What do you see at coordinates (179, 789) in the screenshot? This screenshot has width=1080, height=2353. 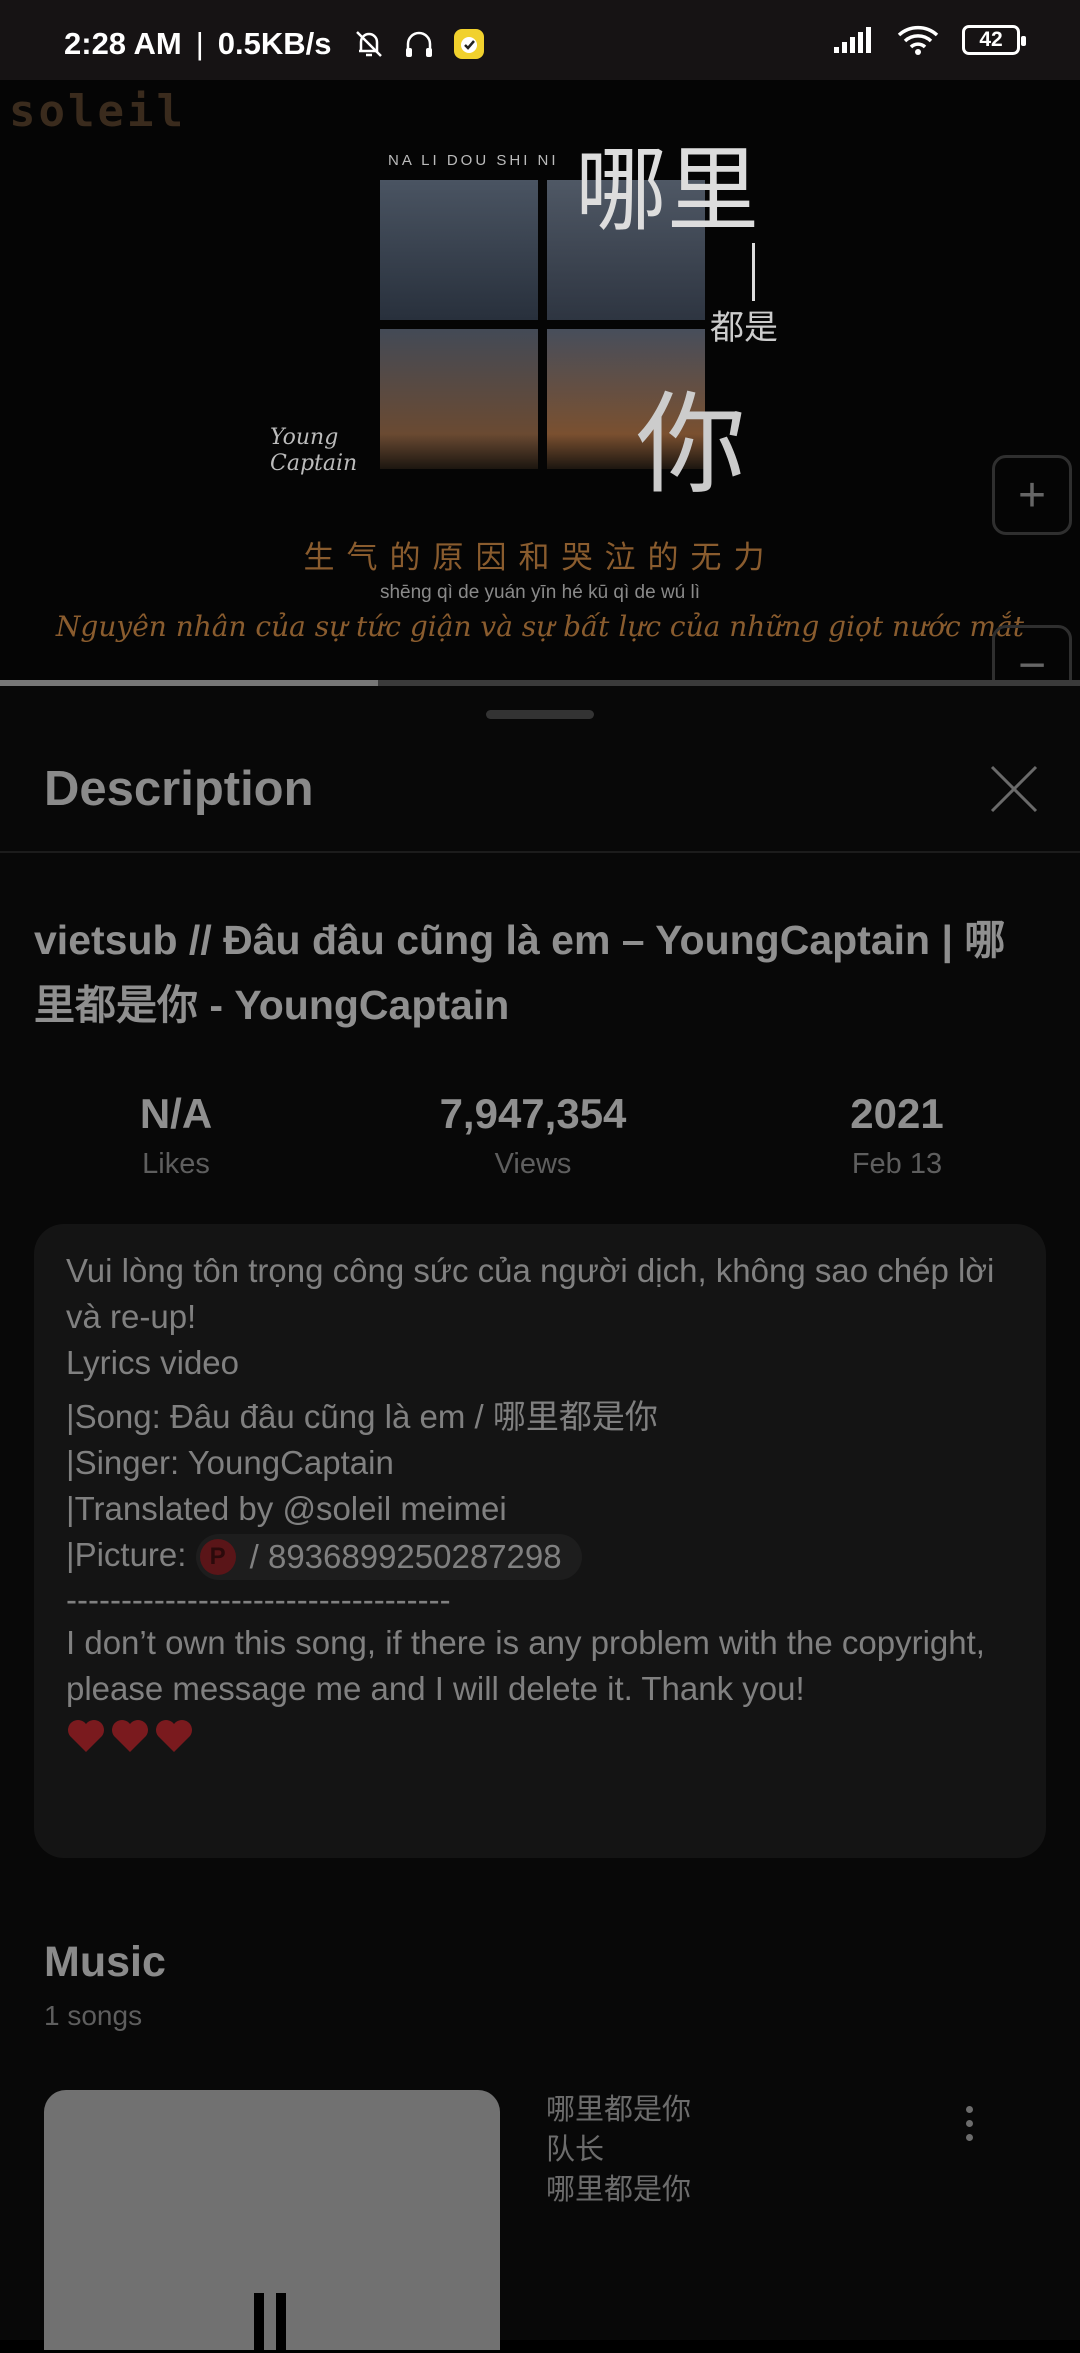 I see `sheet-title: Description` at bounding box center [179, 789].